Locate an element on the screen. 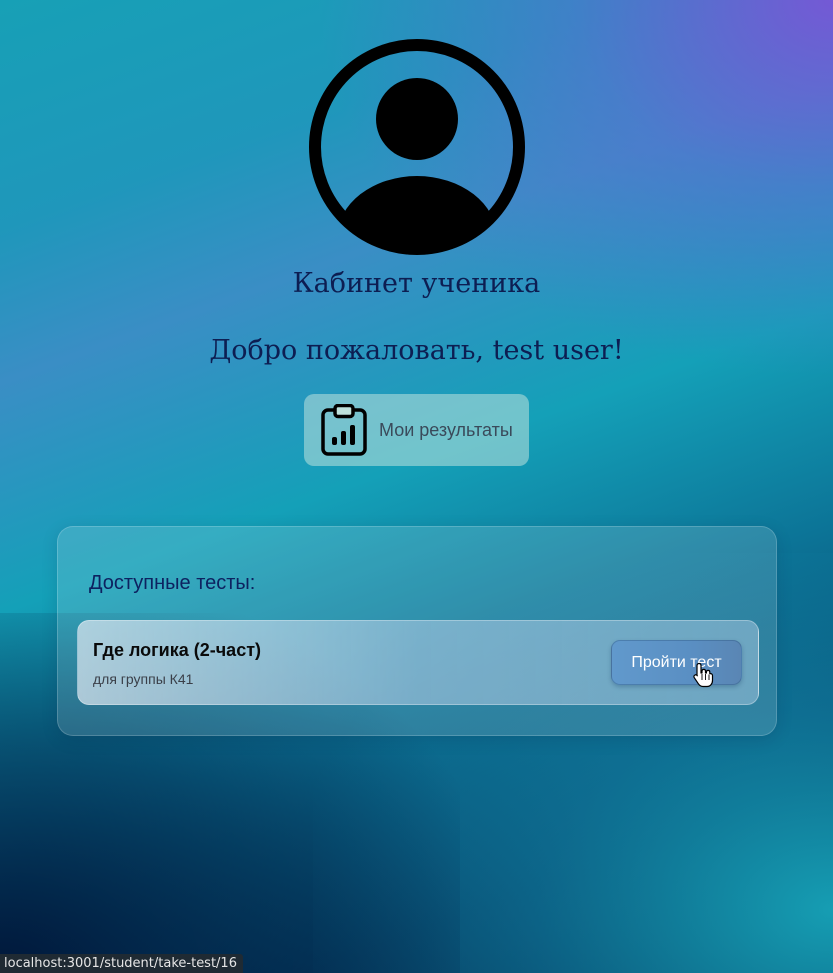 The height and width of the screenshot is (973, 833). page-title: Кабинет ученика is located at coordinates (416, 283).